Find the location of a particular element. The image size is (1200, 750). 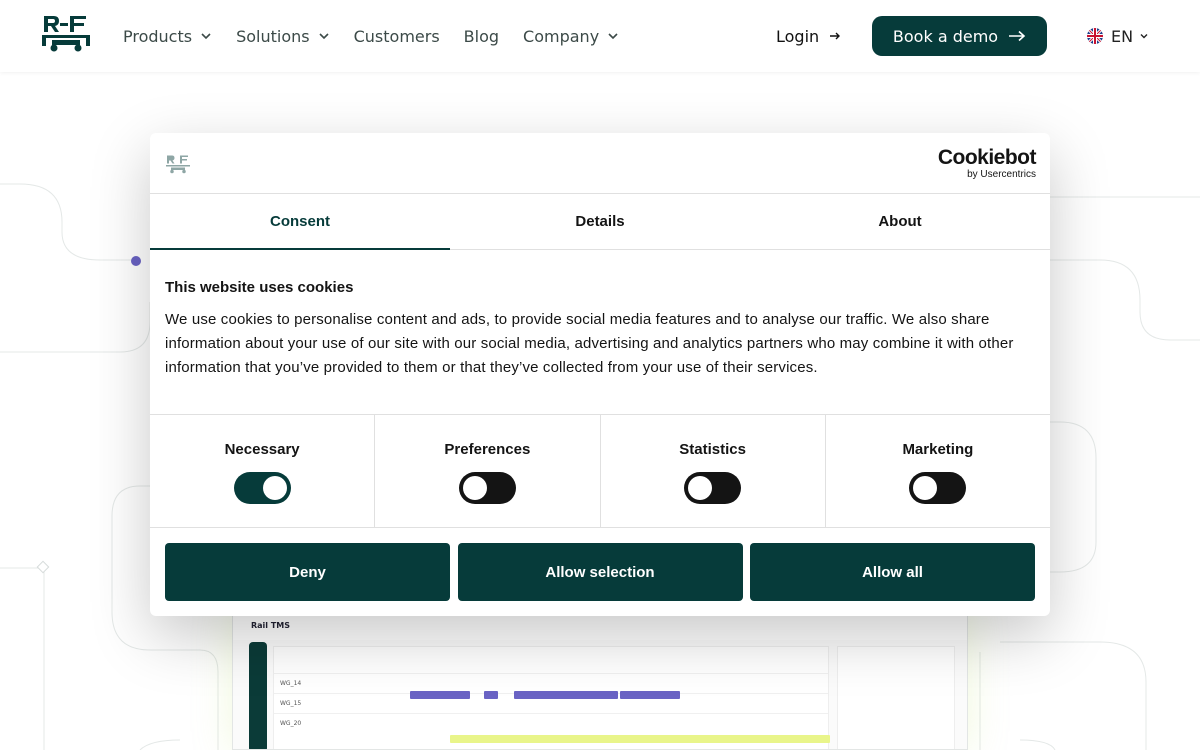

login-link: Login is located at coordinates (808, 36).